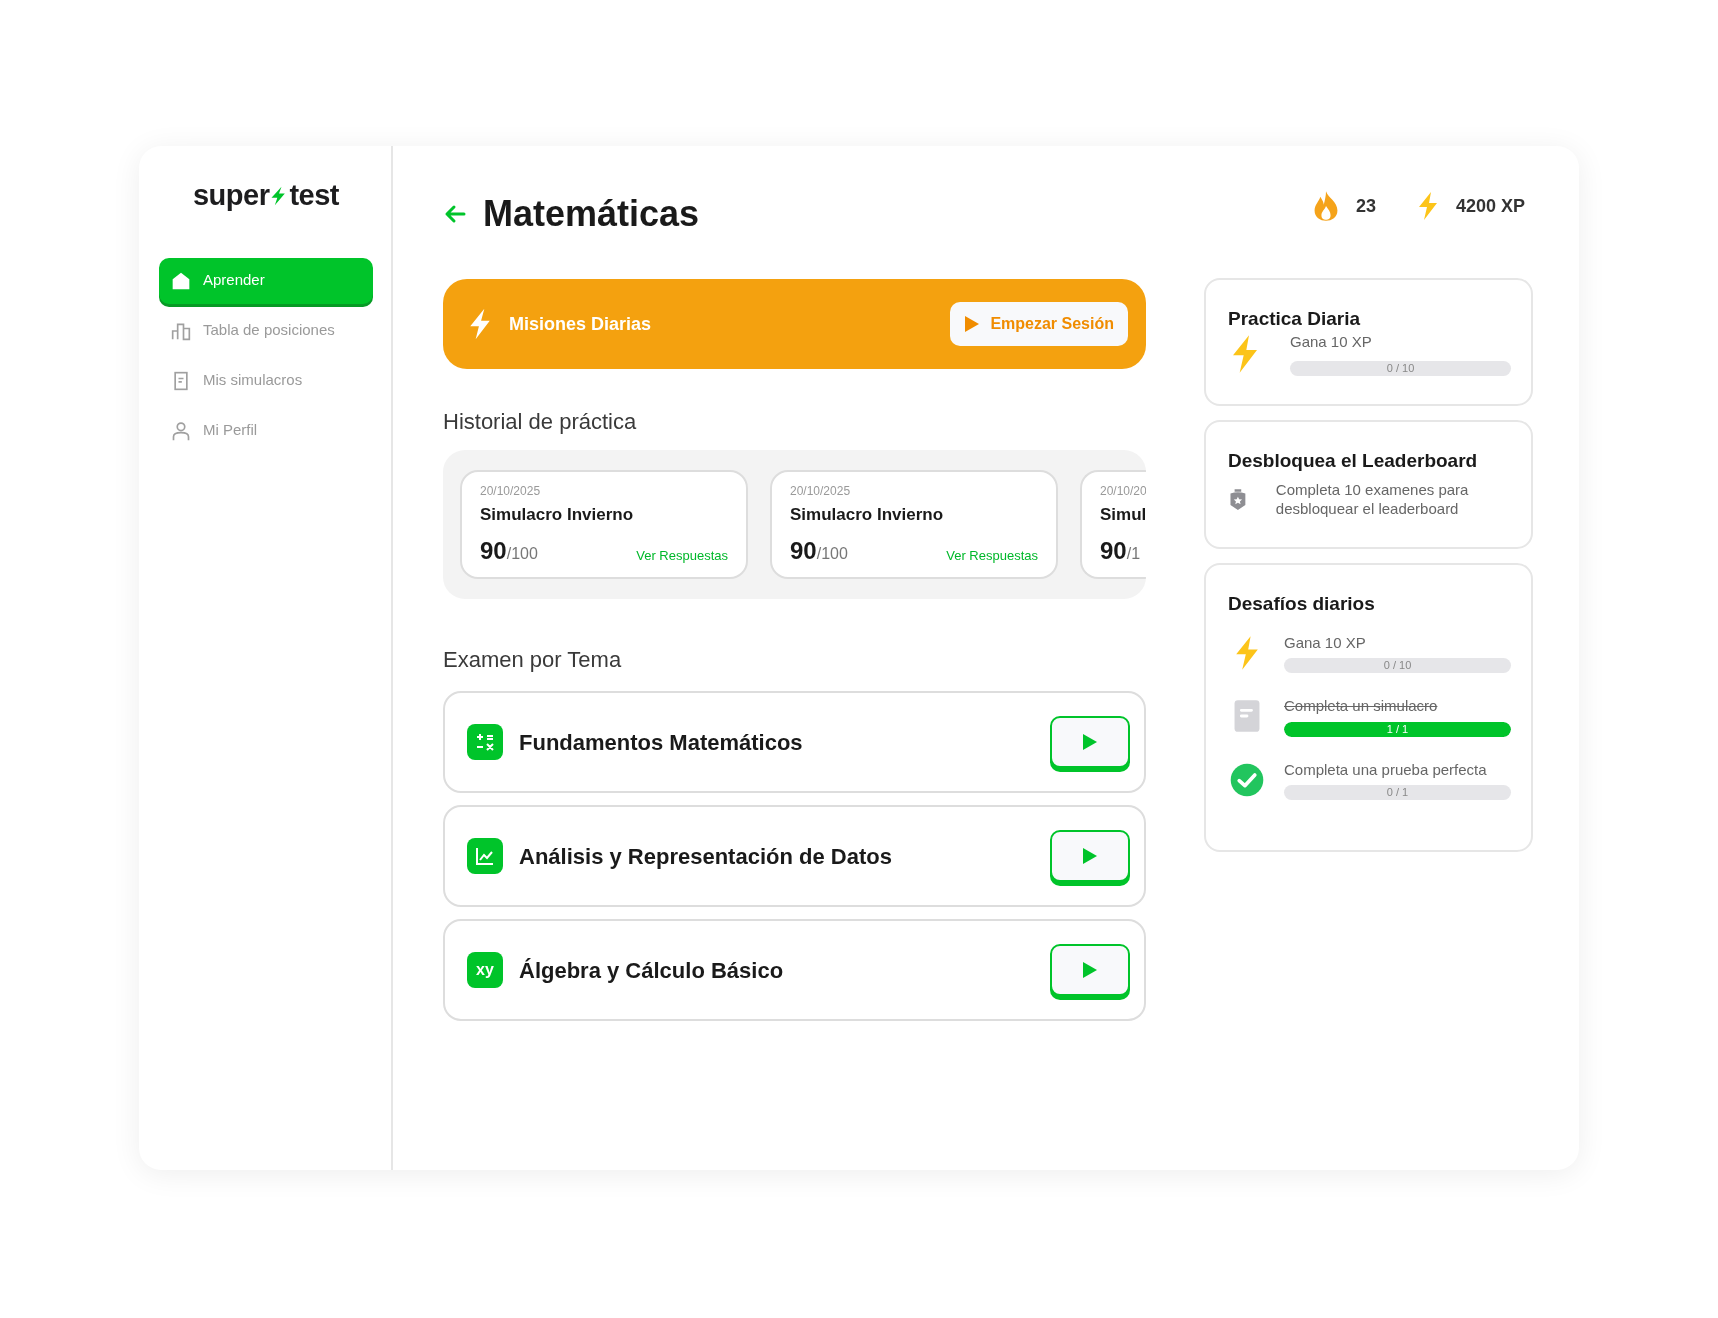 Image resolution: width=1718 pixels, height=1318 pixels. Describe the element at coordinates (533, 660) in the screenshot. I see `section-title: Examen por Tema` at that location.